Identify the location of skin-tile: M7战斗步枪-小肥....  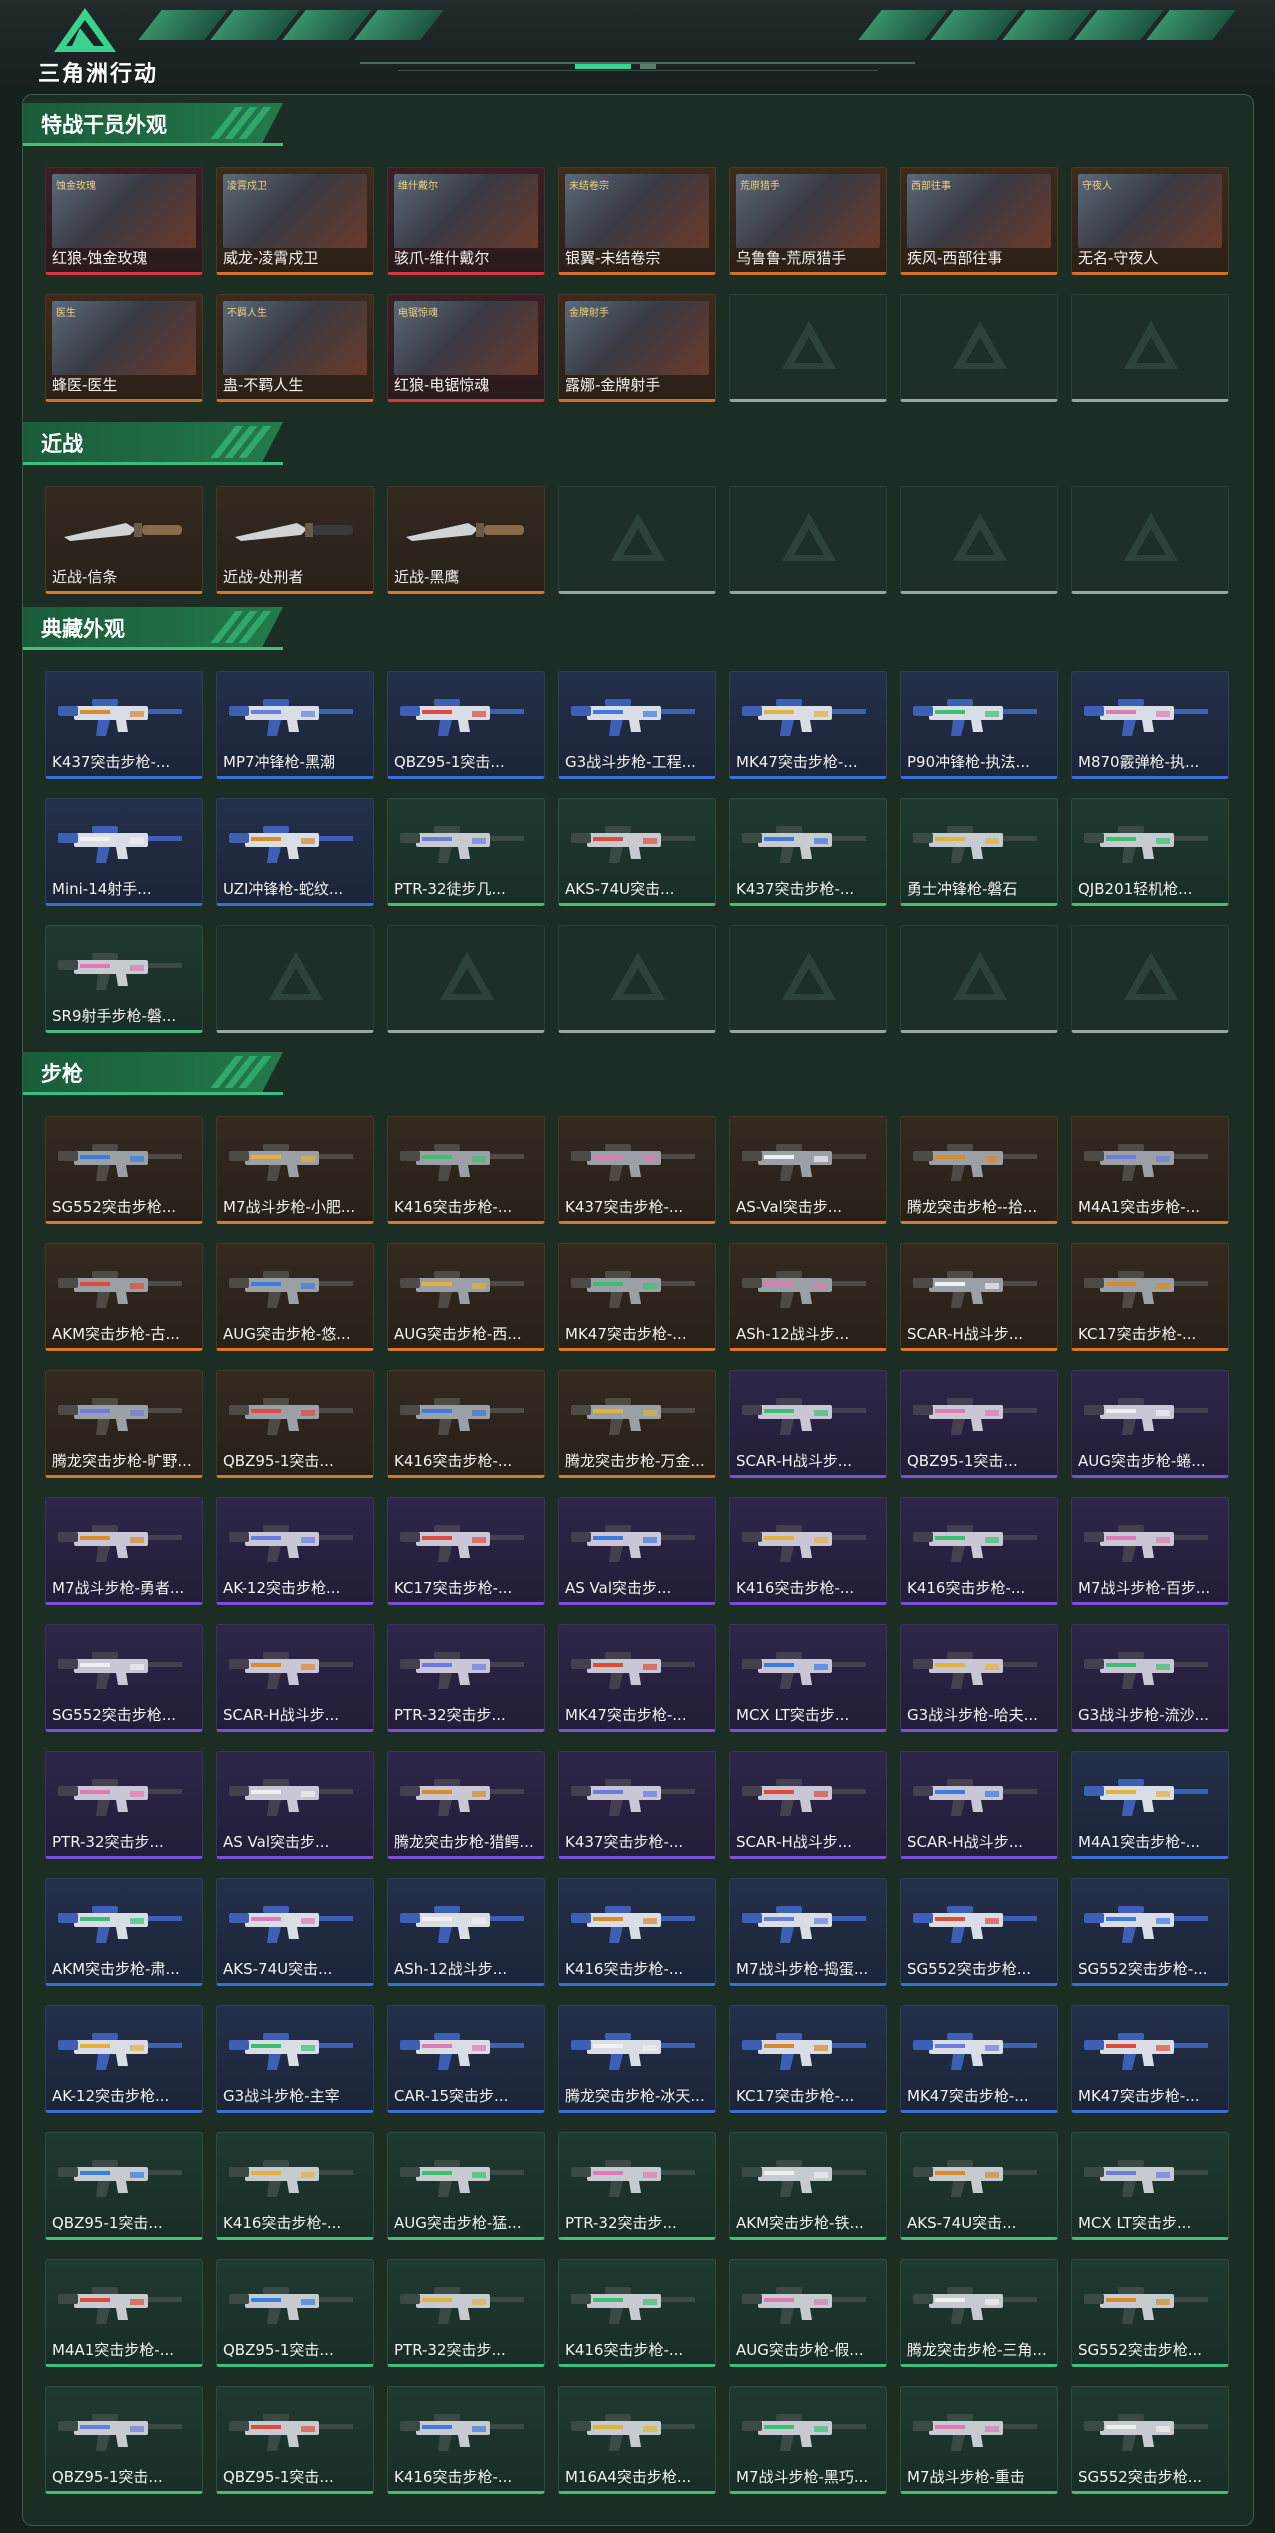
(295, 1170).